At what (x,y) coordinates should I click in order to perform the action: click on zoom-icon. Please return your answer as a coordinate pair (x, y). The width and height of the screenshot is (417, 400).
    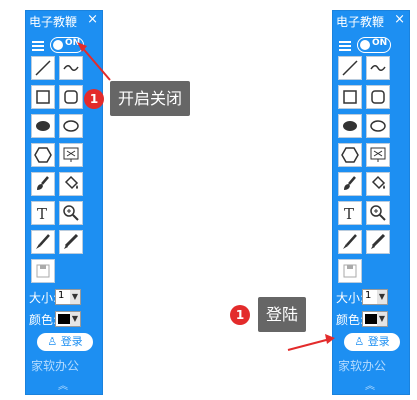
    Looking at the image, I should click on (378, 213).